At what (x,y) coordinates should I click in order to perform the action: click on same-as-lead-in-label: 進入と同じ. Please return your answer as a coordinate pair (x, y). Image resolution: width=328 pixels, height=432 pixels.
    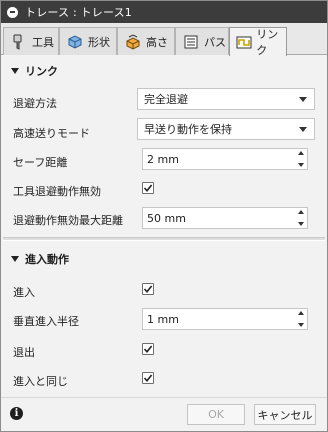
    Looking at the image, I should click on (40, 381).